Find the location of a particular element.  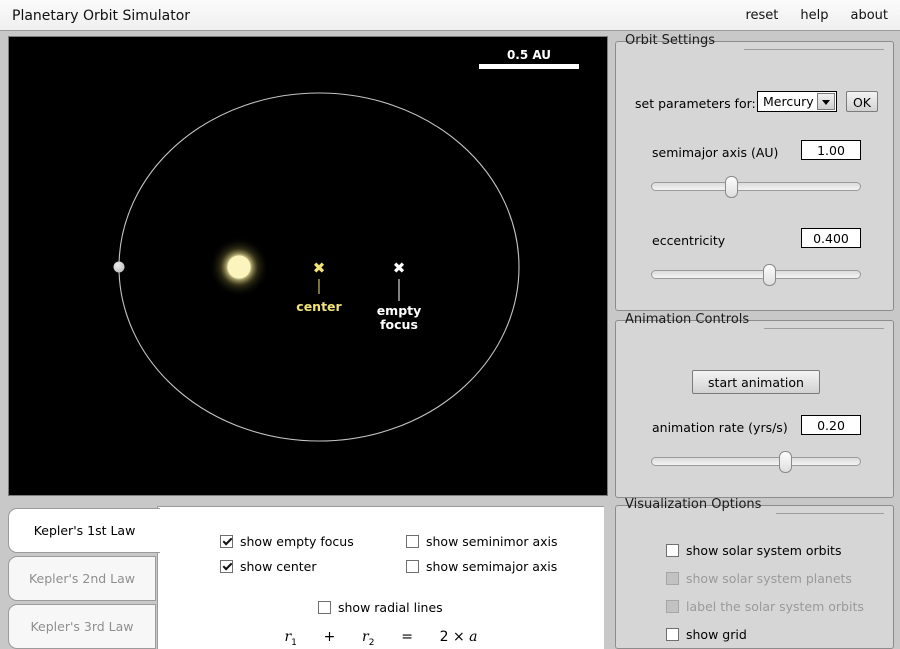

empty-focus-marker-icon: ✖ is located at coordinates (399, 268).